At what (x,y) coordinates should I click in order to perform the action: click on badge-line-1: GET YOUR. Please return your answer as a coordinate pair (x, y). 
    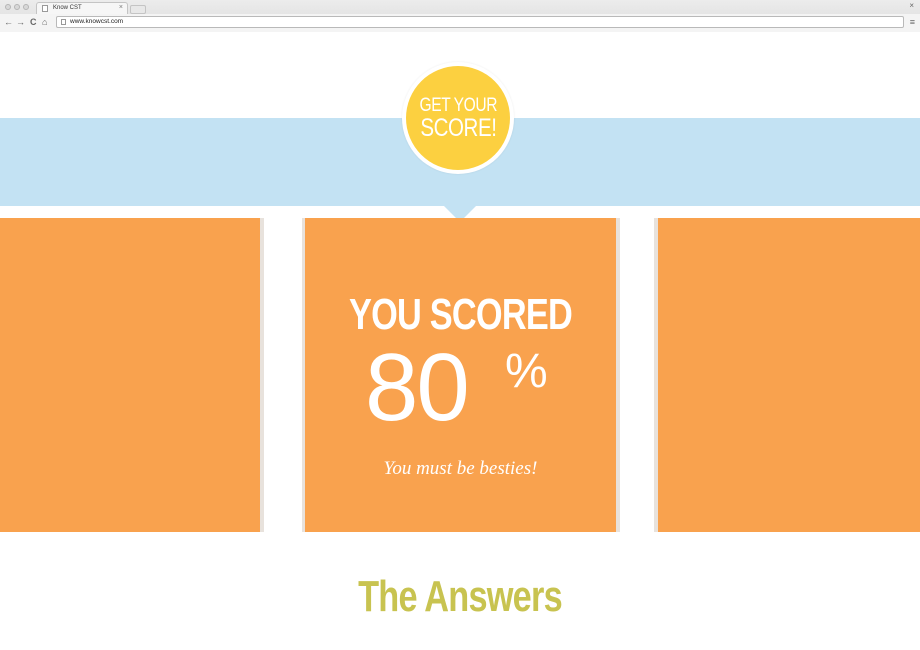
    Looking at the image, I should click on (458, 105).